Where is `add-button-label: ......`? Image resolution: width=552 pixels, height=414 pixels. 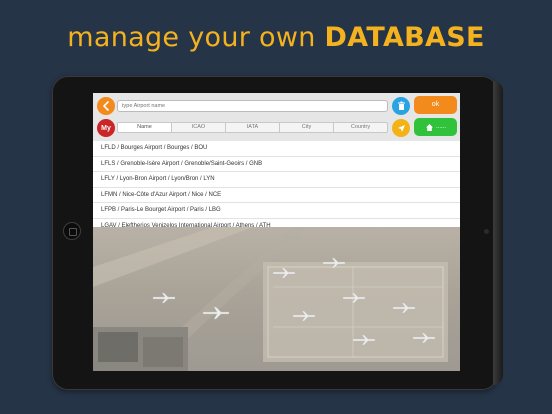
add-button-label: ...... is located at coordinates (440, 127).